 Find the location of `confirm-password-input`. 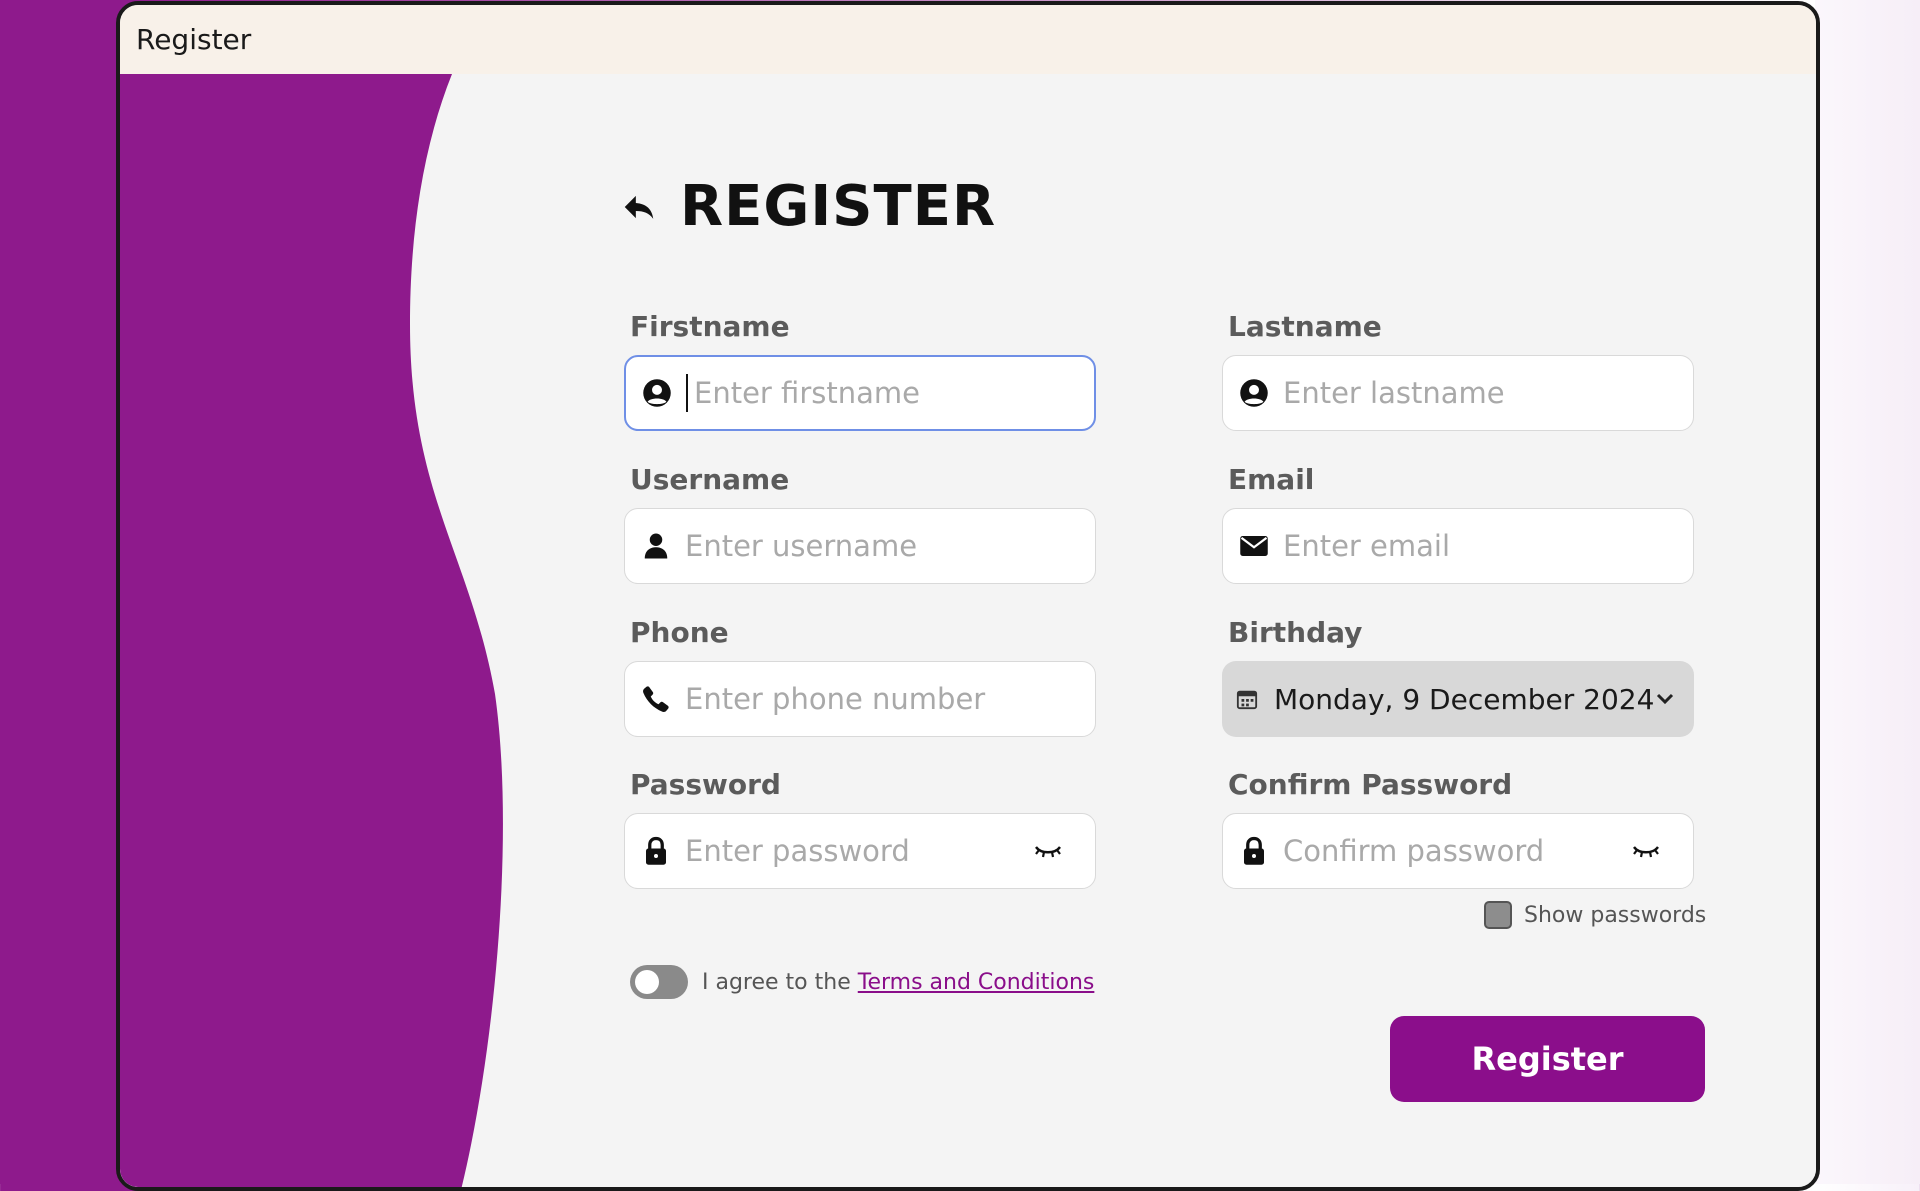

confirm-password-input is located at coordinates (1457, 851).